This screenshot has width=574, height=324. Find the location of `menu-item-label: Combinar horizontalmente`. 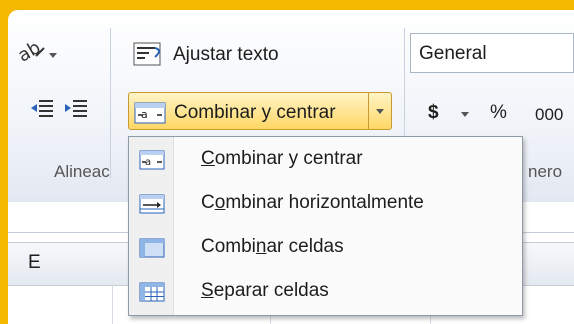

menu-item-label: Combinar horizontalmente is located at coordinates (312, 202).